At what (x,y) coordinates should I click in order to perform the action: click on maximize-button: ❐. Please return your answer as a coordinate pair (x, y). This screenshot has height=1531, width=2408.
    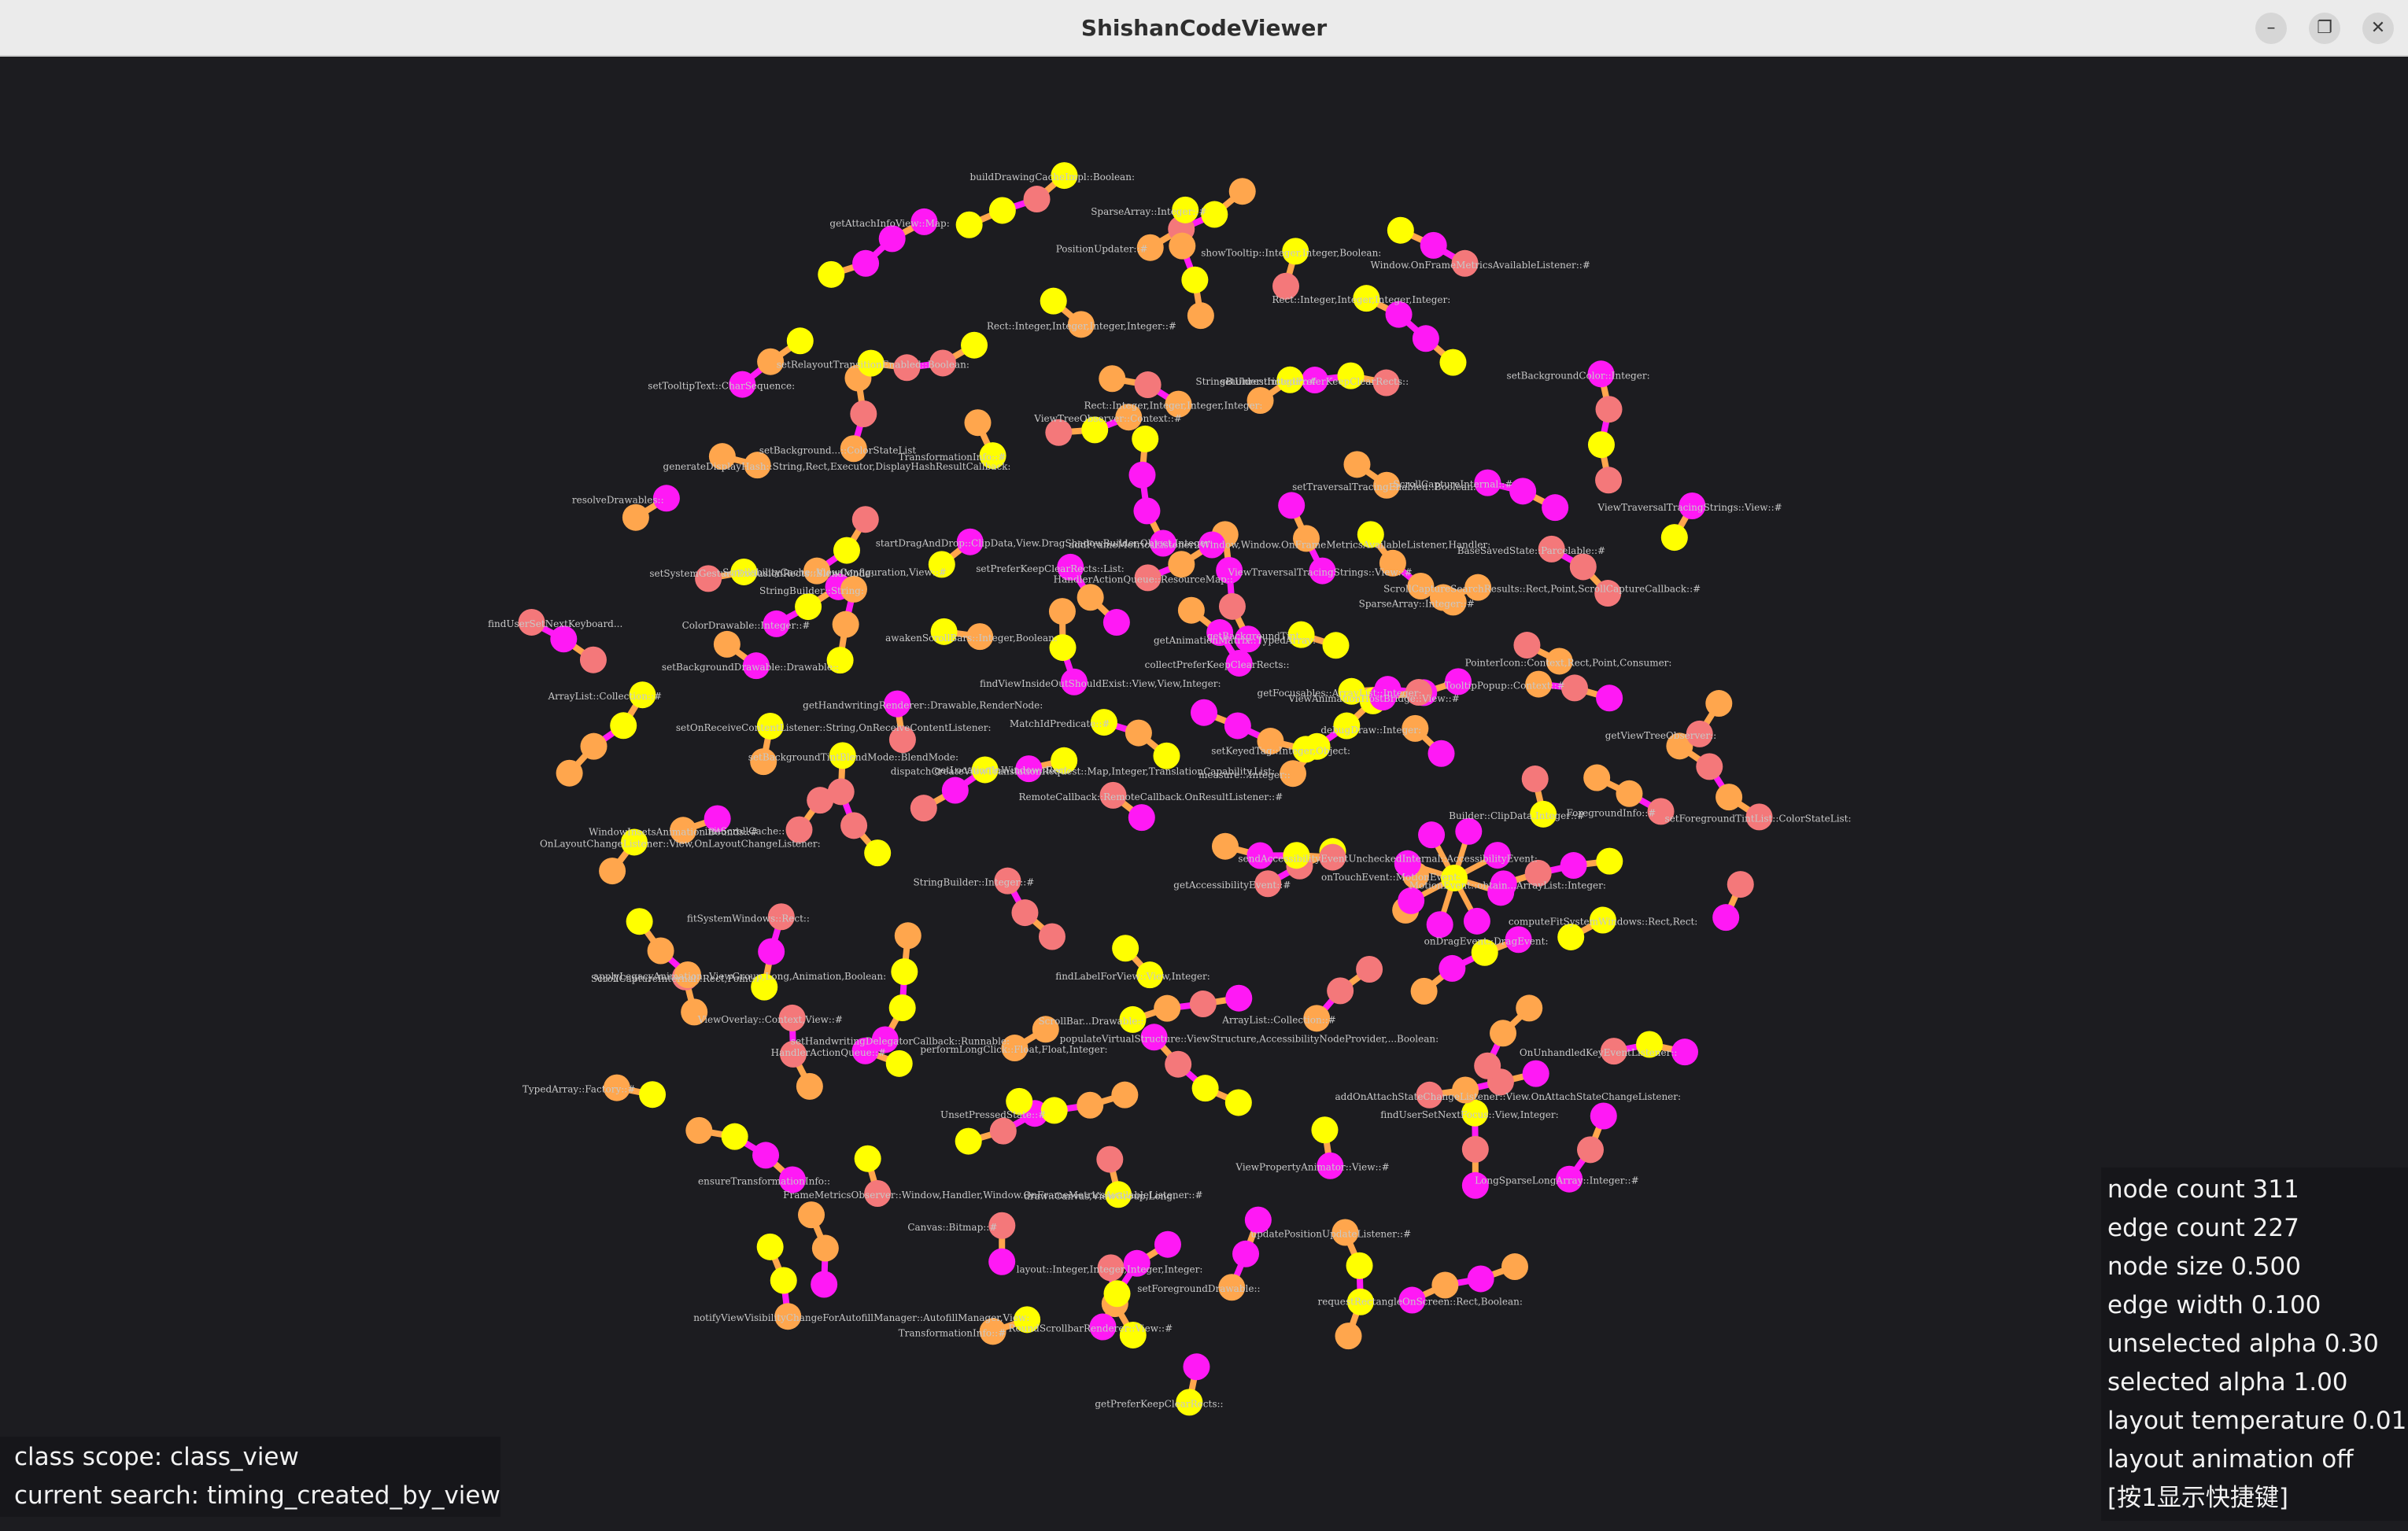
    Looking at the image, I should click on (2324, 28).